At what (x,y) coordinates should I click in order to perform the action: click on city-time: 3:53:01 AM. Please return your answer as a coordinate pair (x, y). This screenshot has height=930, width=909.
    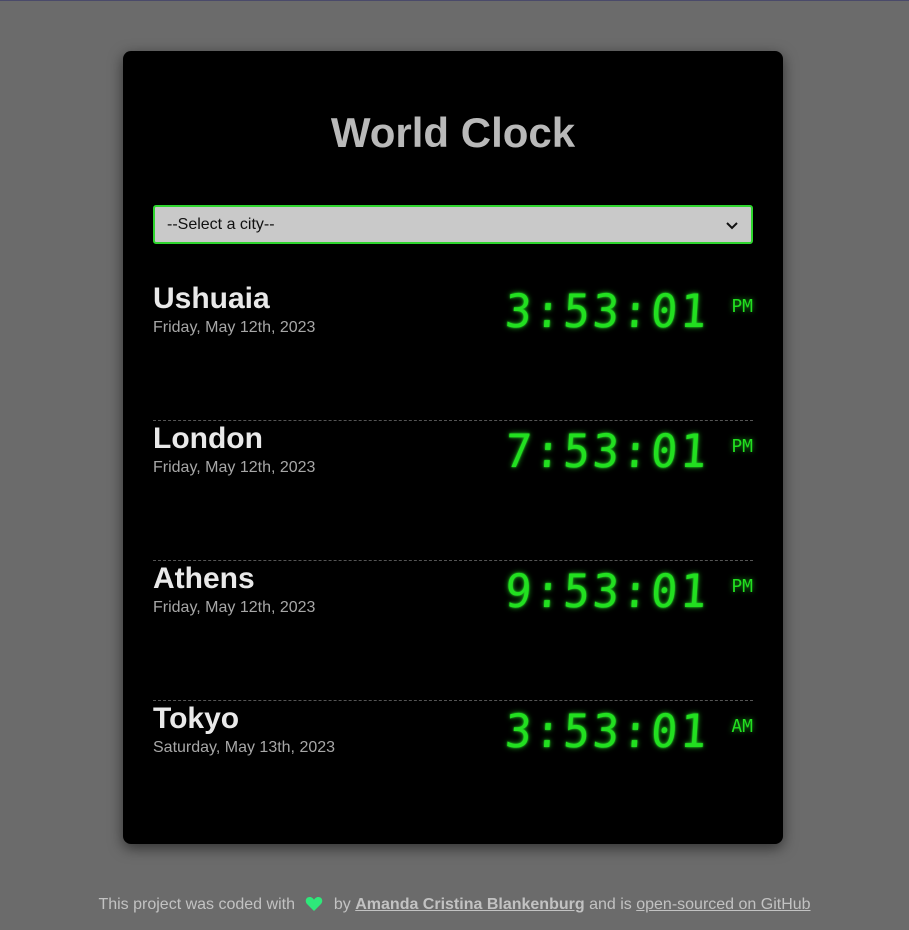
    Looking at the image, I should click on (626, 731).